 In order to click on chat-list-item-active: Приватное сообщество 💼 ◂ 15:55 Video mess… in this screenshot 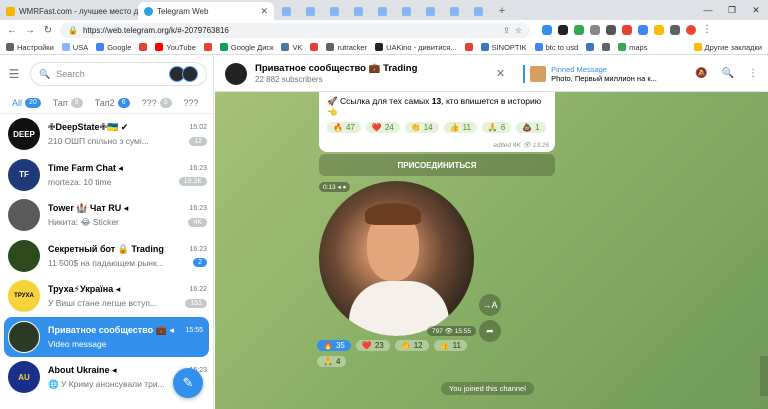, I will do `click(106, 336)`.